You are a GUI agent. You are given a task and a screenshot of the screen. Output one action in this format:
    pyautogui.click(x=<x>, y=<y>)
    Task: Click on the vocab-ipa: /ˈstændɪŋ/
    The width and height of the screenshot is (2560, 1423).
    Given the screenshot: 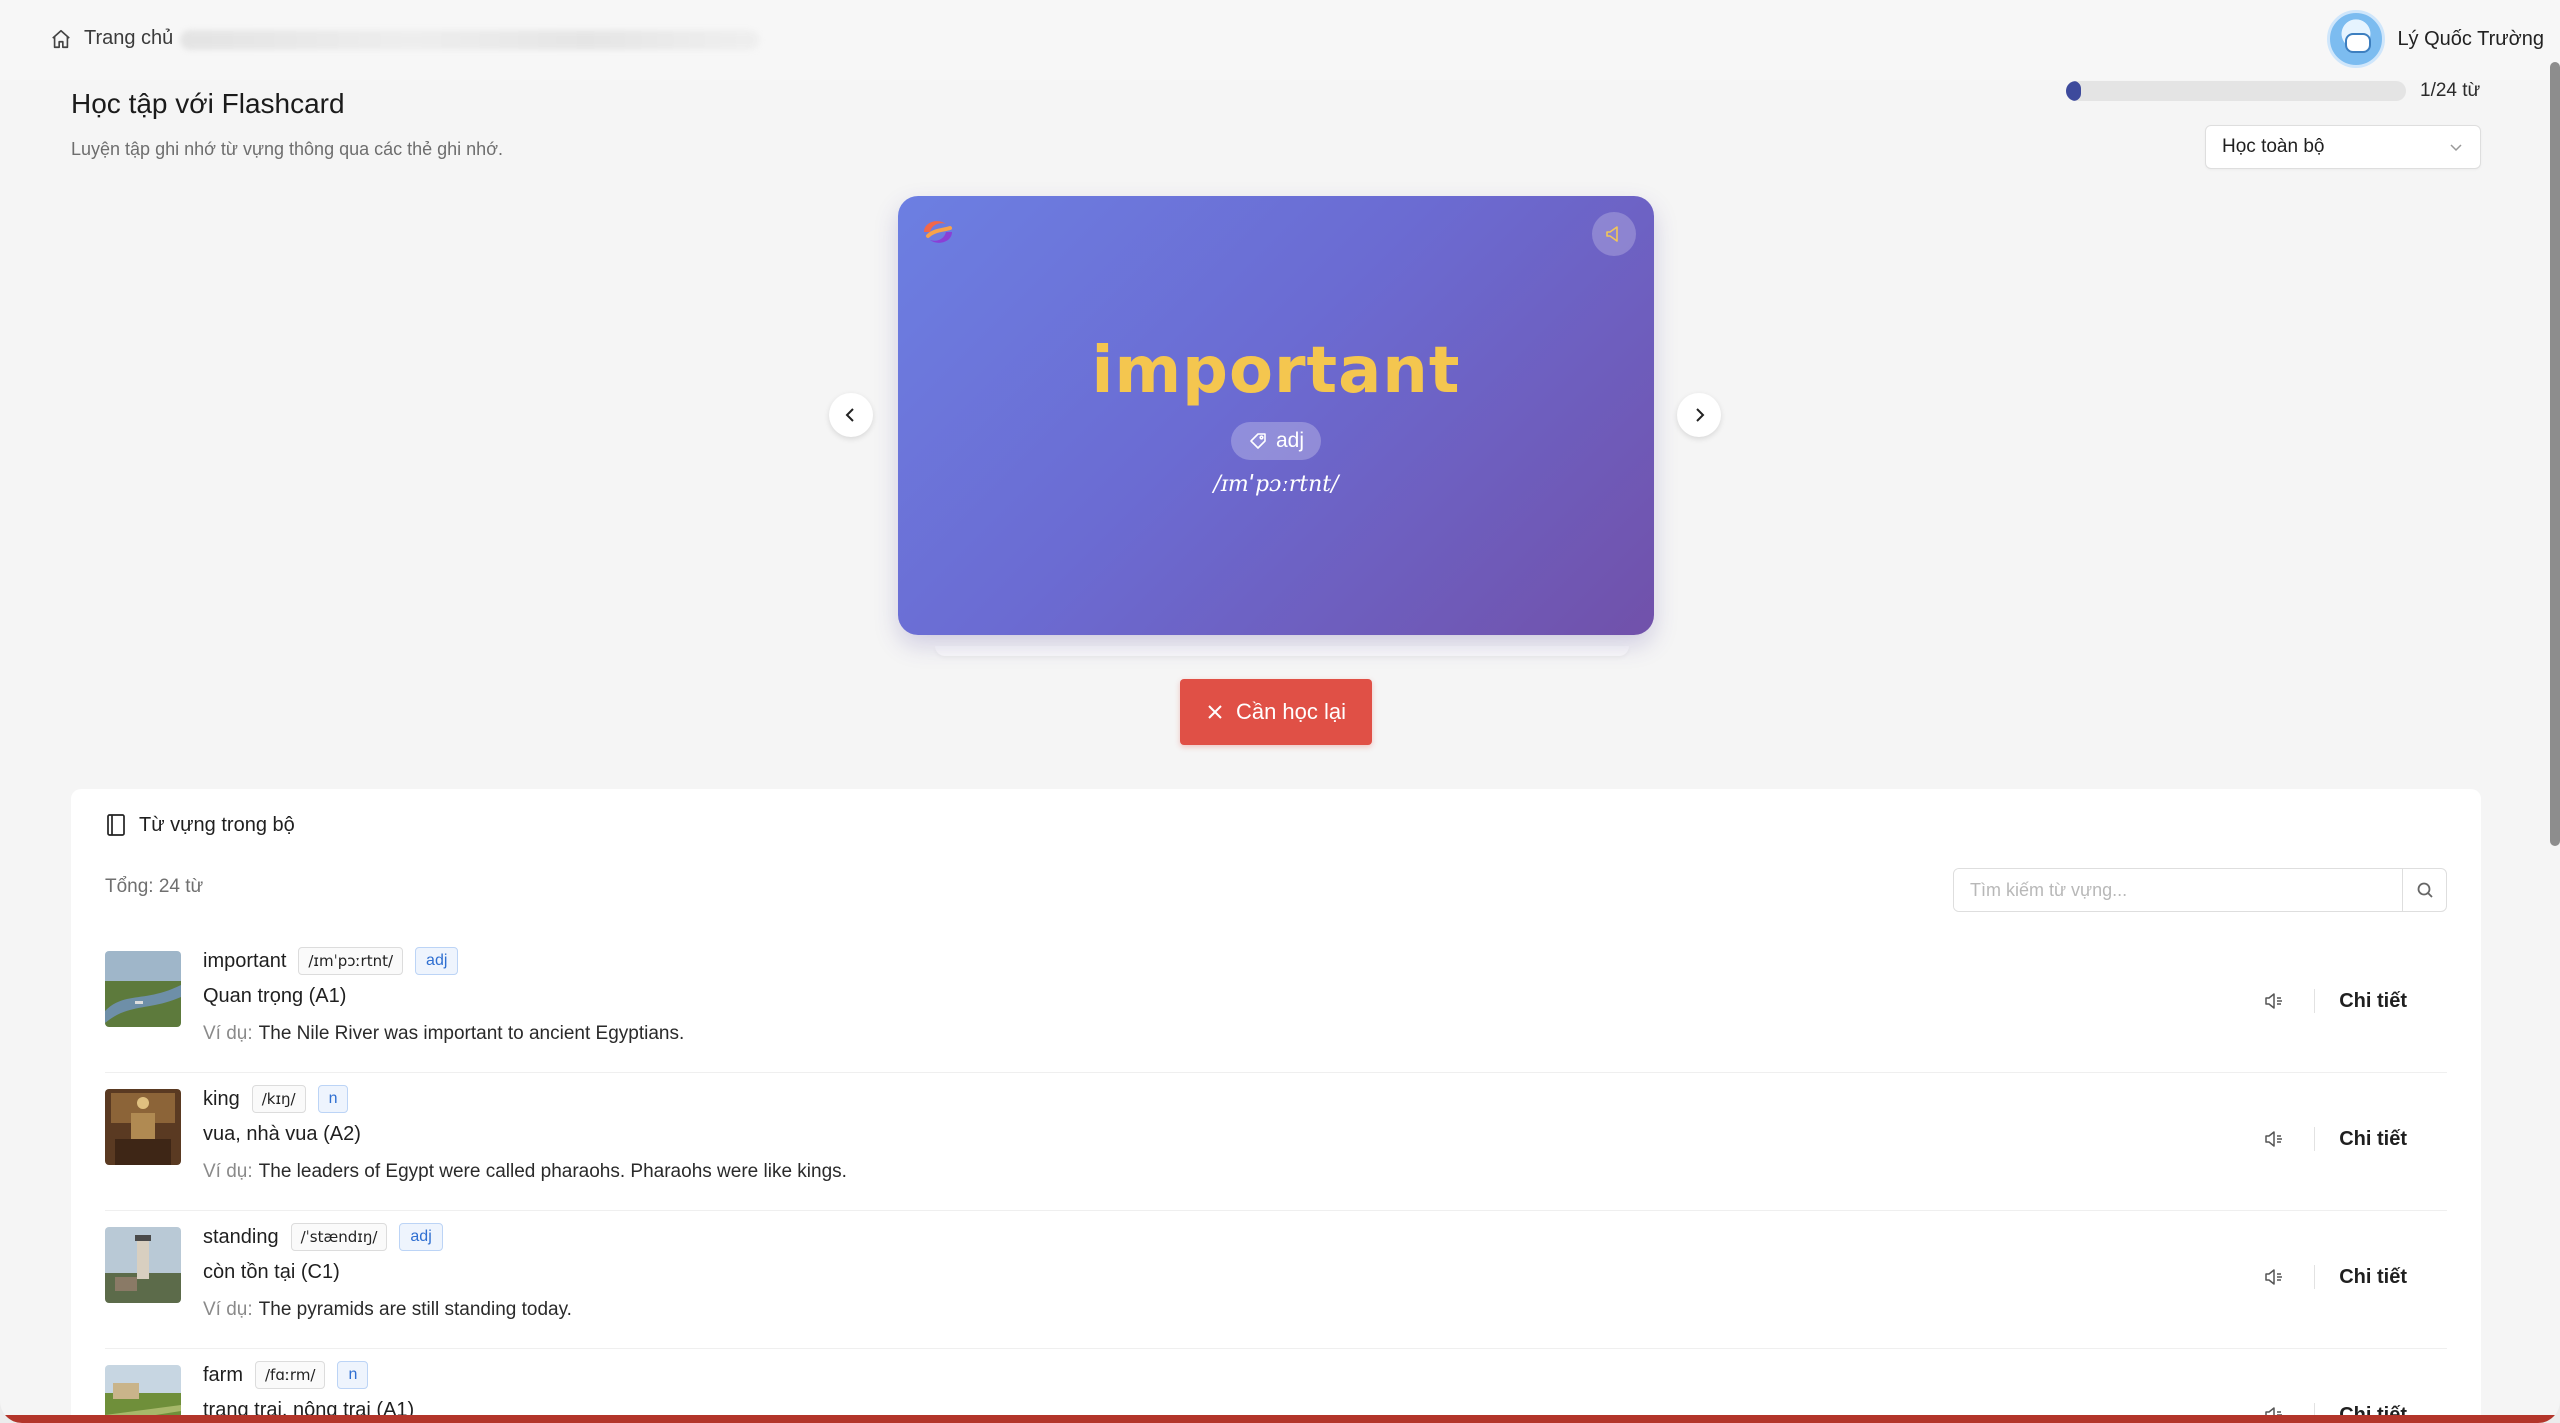 What is the action you would take?
    pyautogui.click(x=339, y=1237)
    